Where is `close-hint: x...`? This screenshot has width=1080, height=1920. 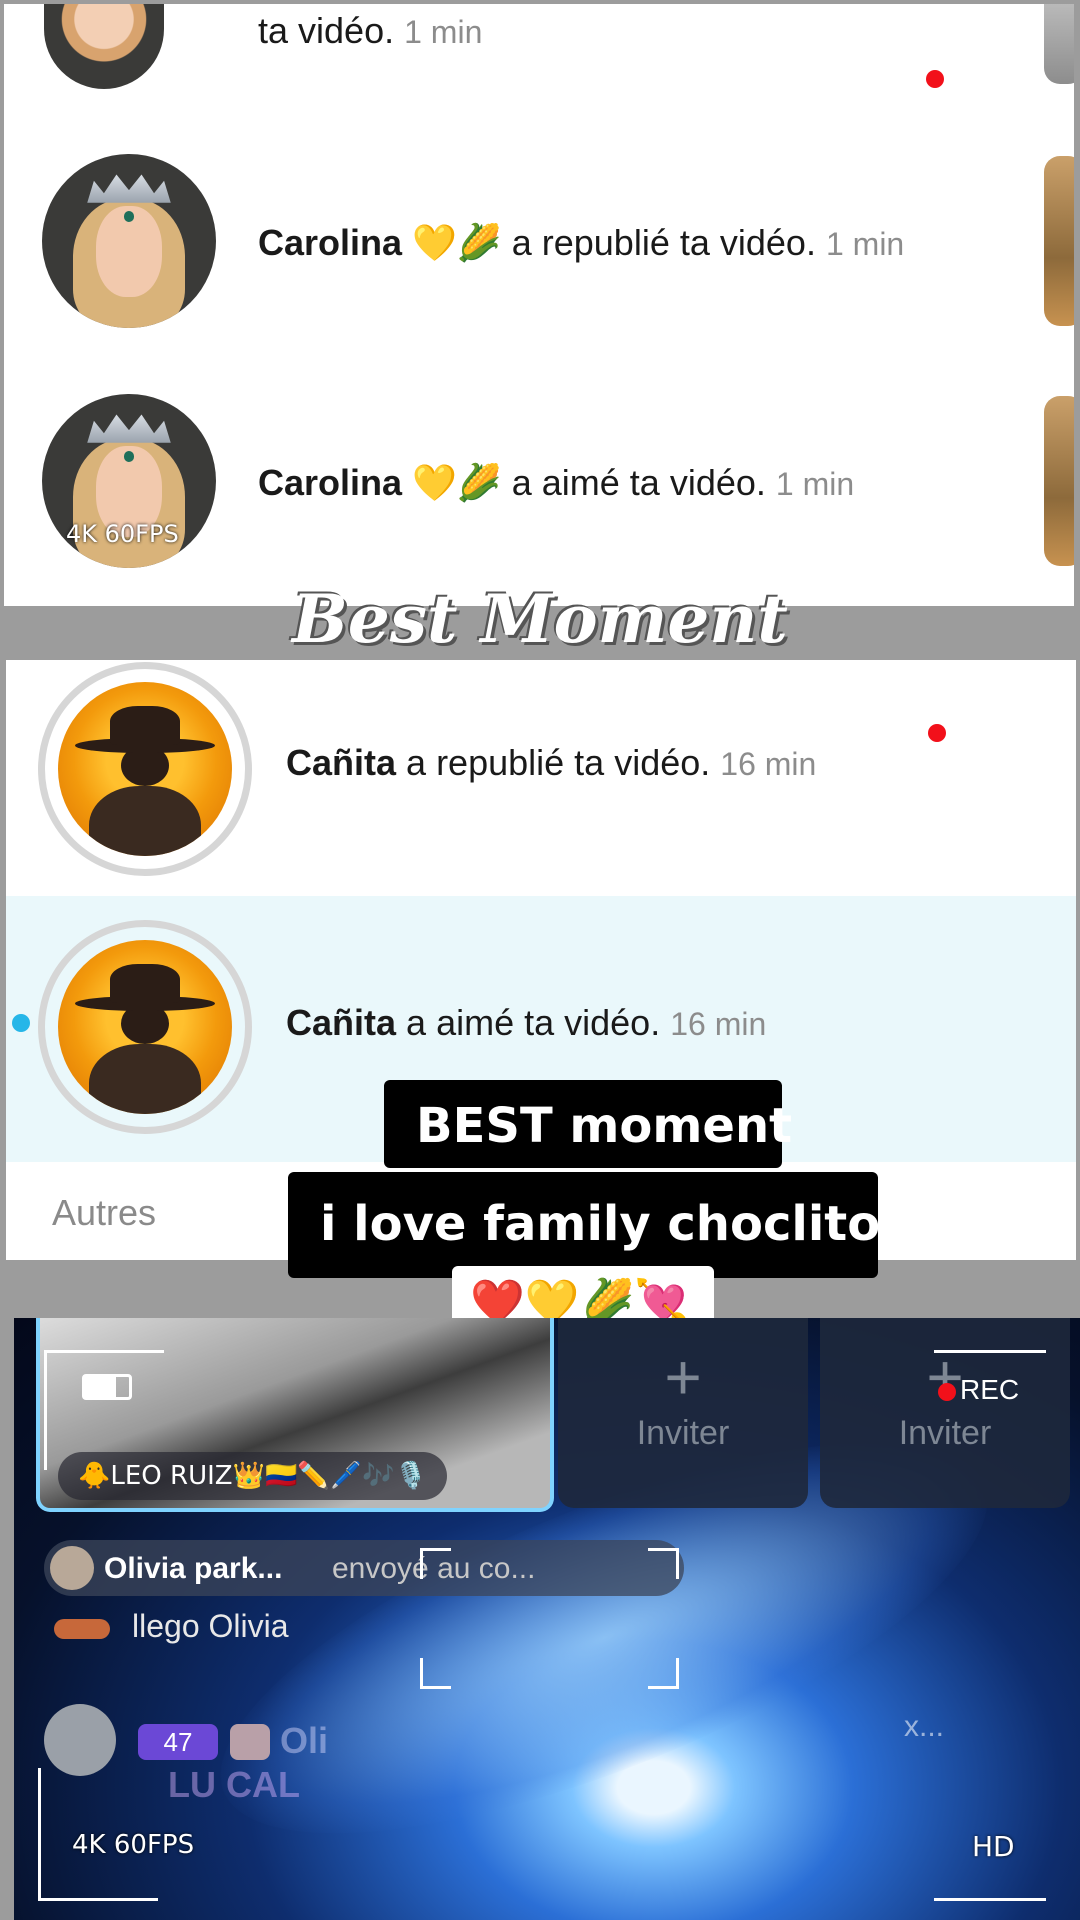
close-hint: x... is located at coordinates (924, 1726).